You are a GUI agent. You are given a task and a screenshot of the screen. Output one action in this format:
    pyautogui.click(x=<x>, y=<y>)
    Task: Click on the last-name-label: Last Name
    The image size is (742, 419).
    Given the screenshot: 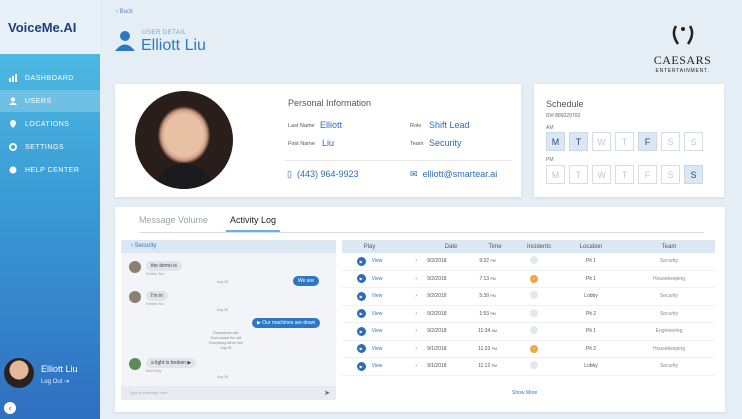 What is the action you would take?
    pyautogui.click(x=301, y=126)
    